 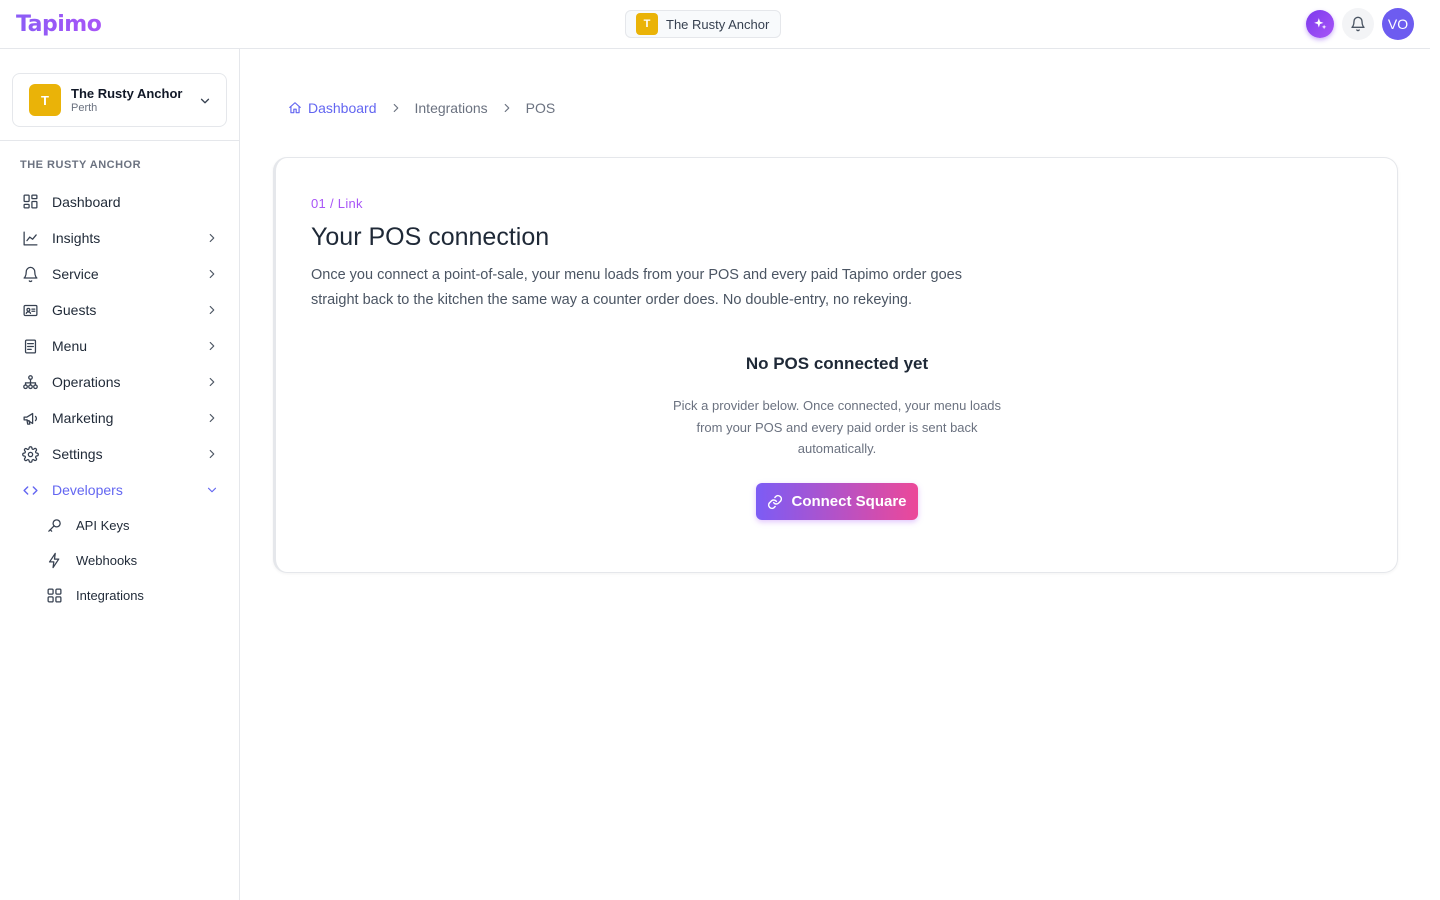 What do you see at coordinates (30, 418) in the screenshot?
I see `megaphone-icon` at bounding box center [30, 418].